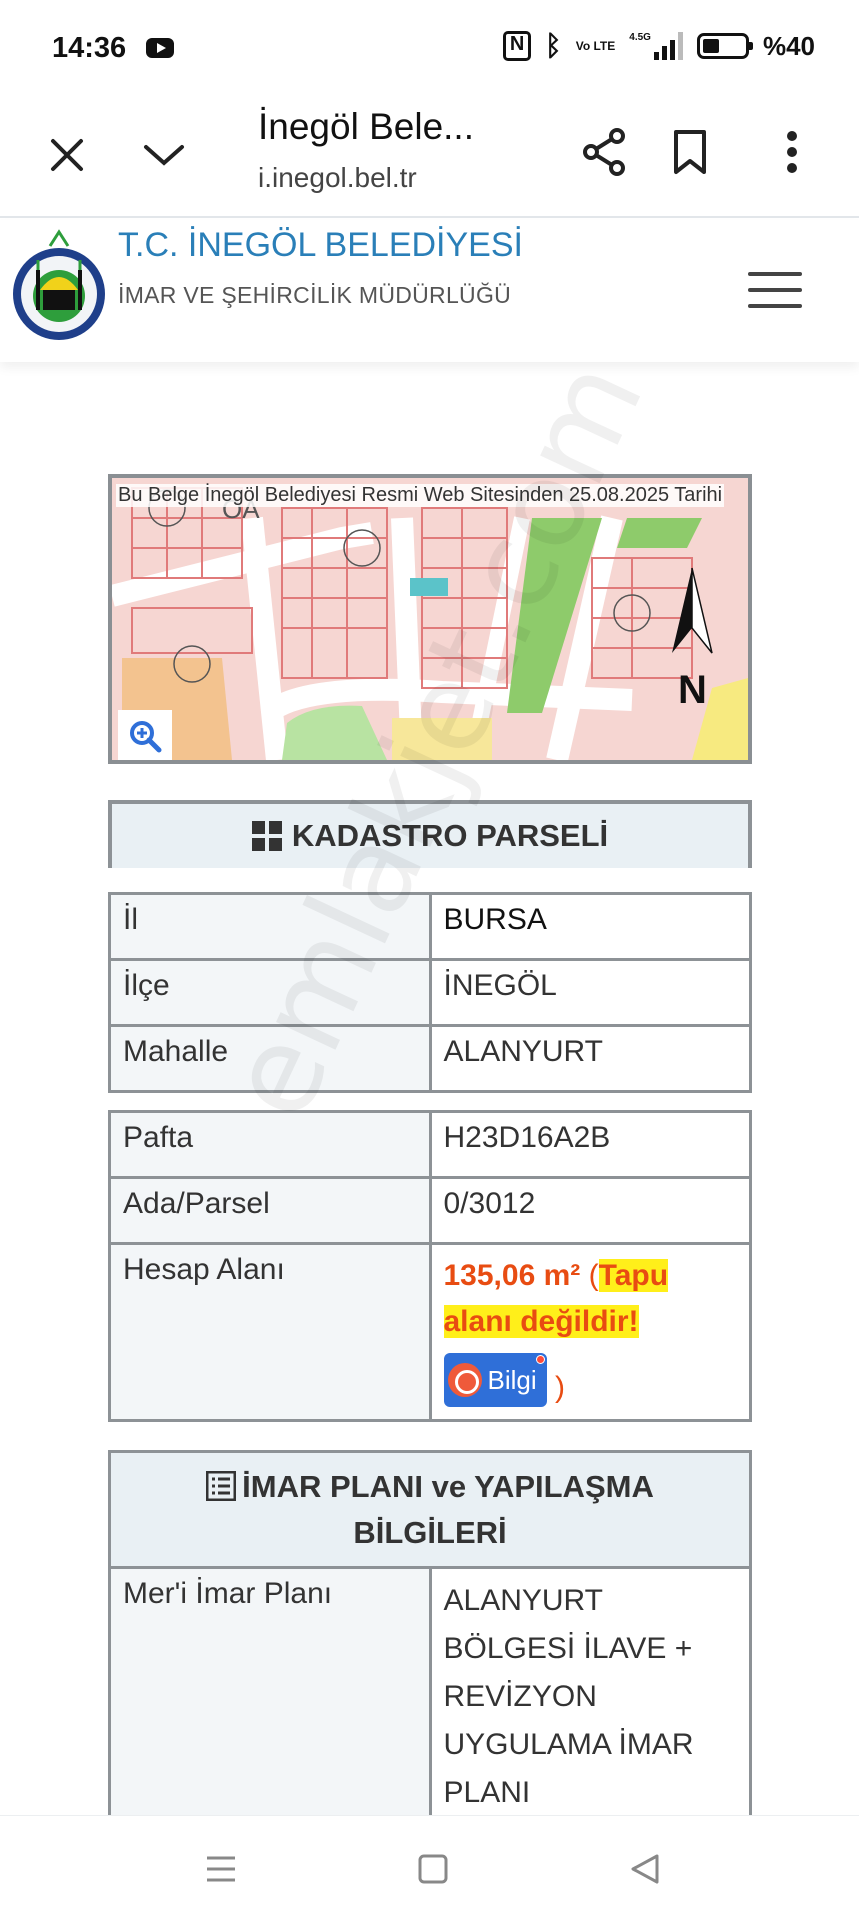  I want to click on close-tab-button, so click(67, 155).